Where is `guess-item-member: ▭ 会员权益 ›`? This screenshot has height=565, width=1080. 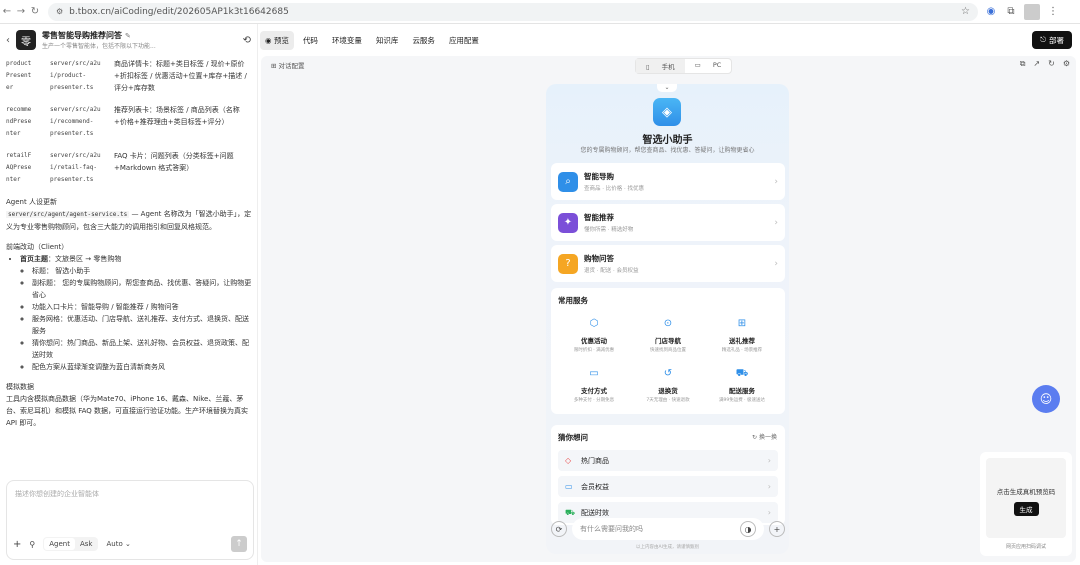 guess-item-member: ▭ 会员权益 › is located at coordinates (668, 486).